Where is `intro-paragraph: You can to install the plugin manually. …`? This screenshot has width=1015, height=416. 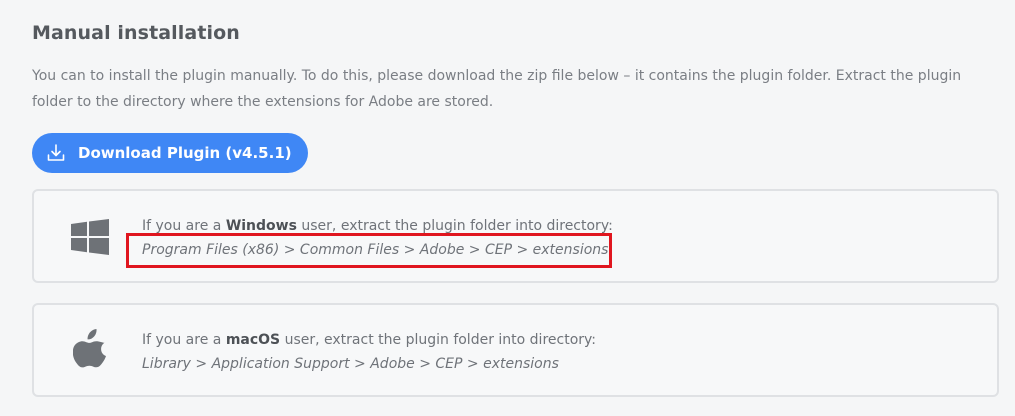 intro-paragraph: You can to install the plugin manually. … is located at coordinates (497, 89).